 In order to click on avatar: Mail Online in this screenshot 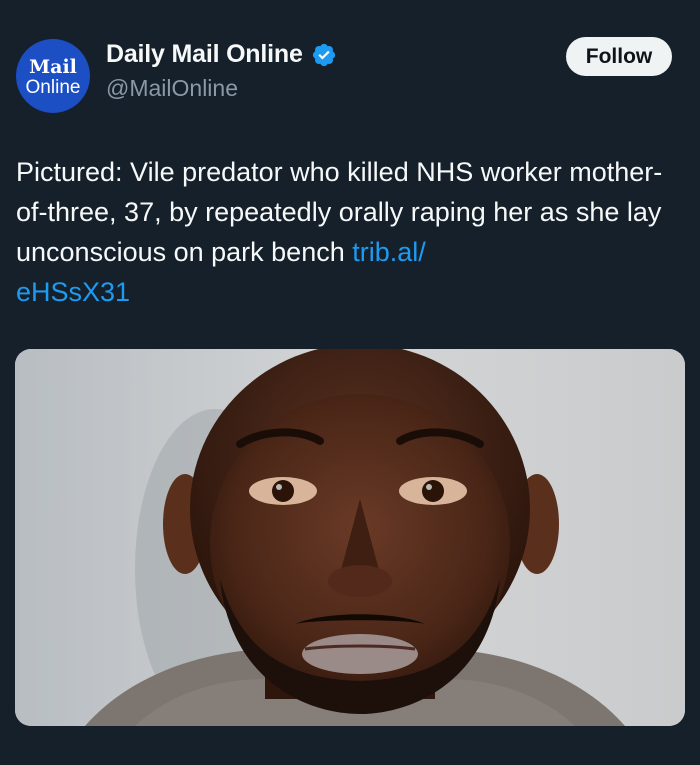, I will do `click(53, 76)`.